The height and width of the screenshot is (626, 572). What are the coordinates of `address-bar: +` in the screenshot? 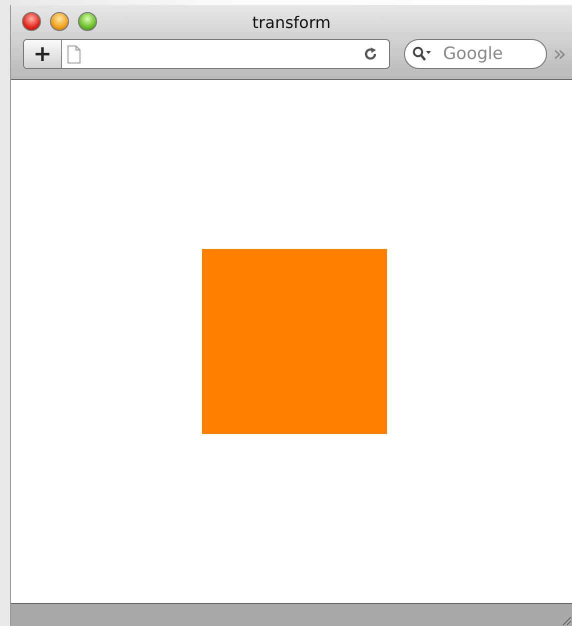 It's located at (206, 54).